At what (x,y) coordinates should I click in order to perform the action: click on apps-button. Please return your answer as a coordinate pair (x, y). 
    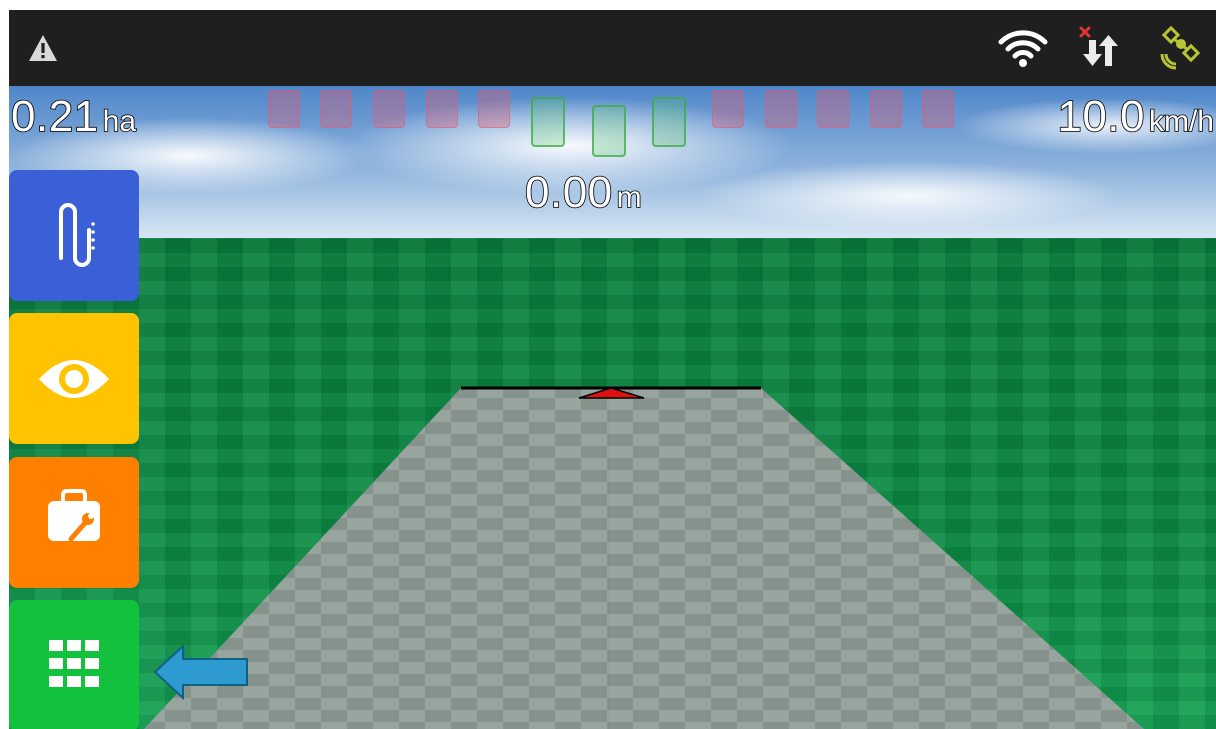
    Looking at the image, I should click on (74, 664).